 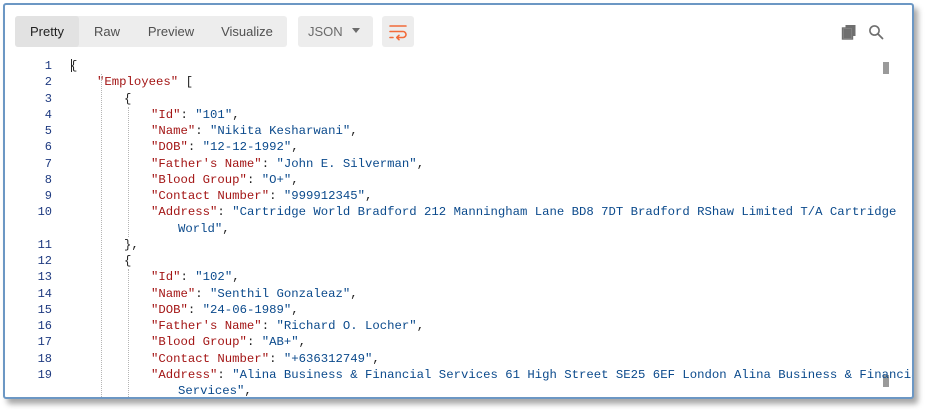 I want to click on code-line: 12 {, so click(x=445, y=261).